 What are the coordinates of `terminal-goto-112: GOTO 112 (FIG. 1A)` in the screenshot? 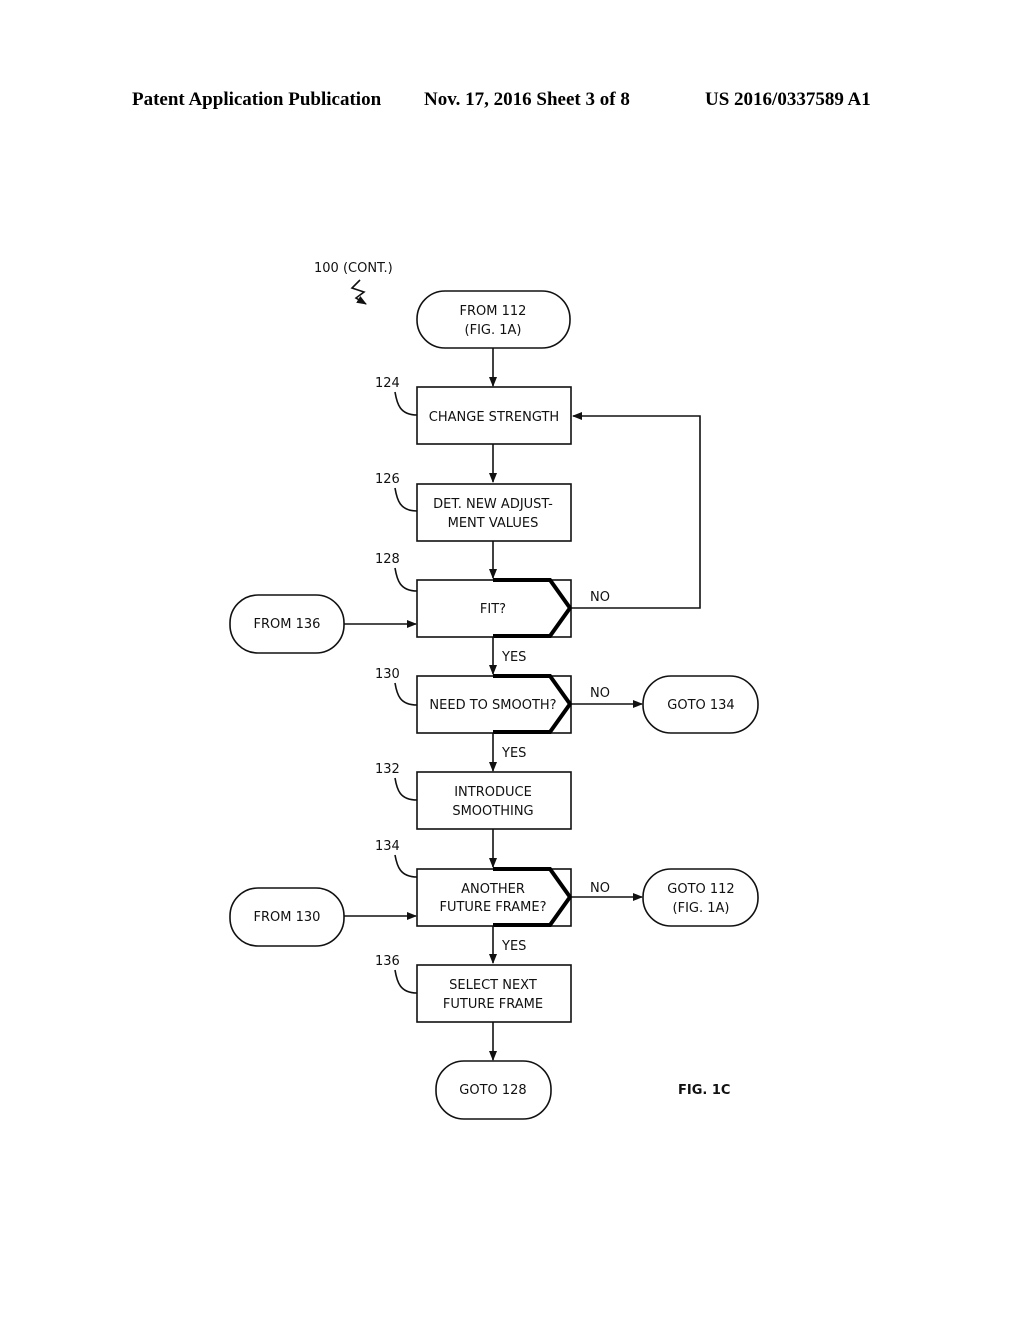 It's located at (700, 897).